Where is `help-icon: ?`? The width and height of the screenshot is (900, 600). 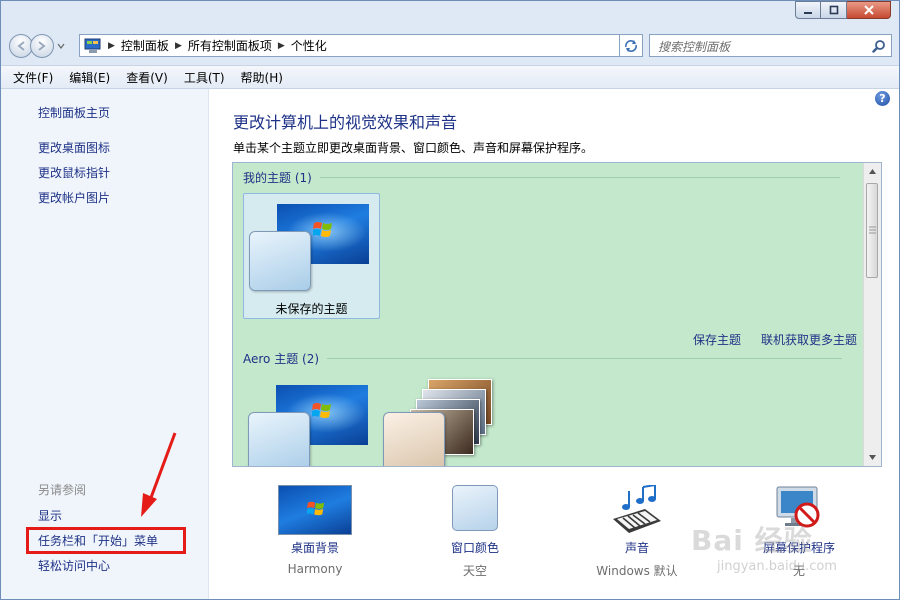
help-icon: ? is located at coordinates (882, 98).